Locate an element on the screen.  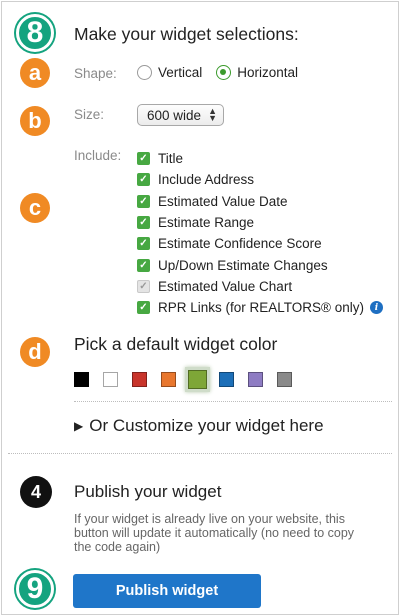
select-arrows-icon: ▲ ▼ is located at coordinates (212, 114).